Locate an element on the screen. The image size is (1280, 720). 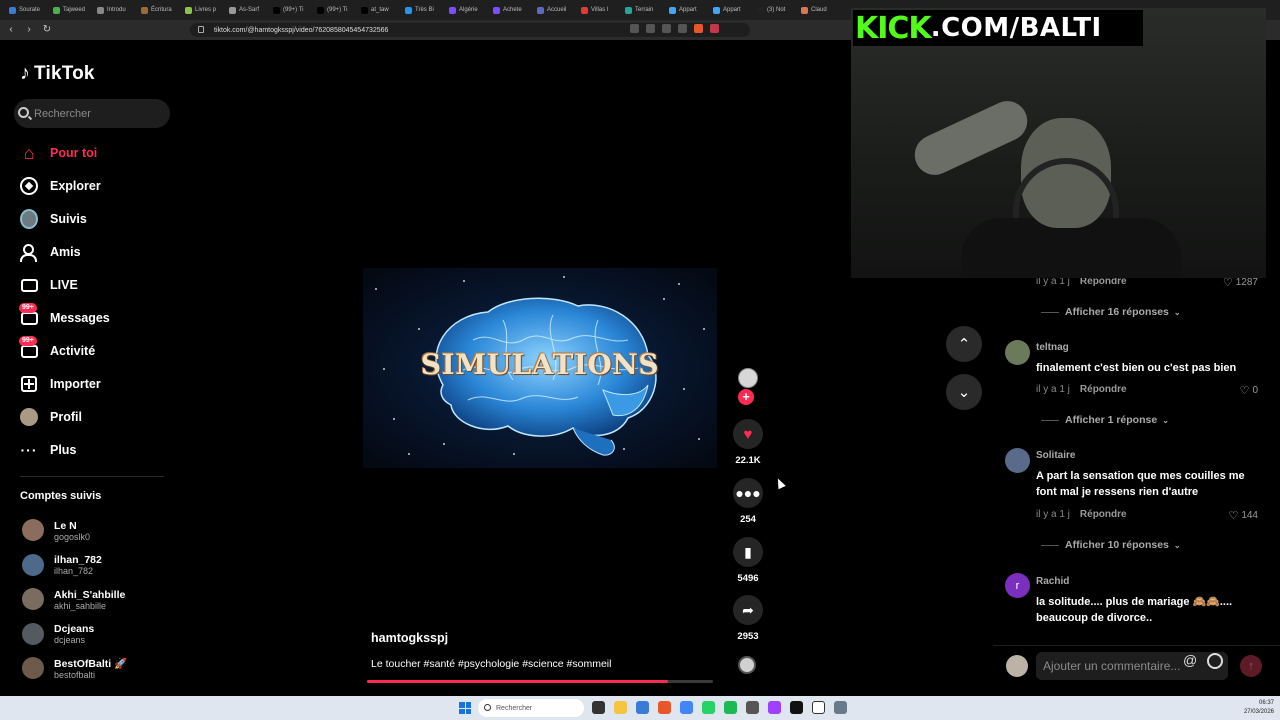
sidebar-item-activite: Activité 99+ is located at coordinates (90, 350).